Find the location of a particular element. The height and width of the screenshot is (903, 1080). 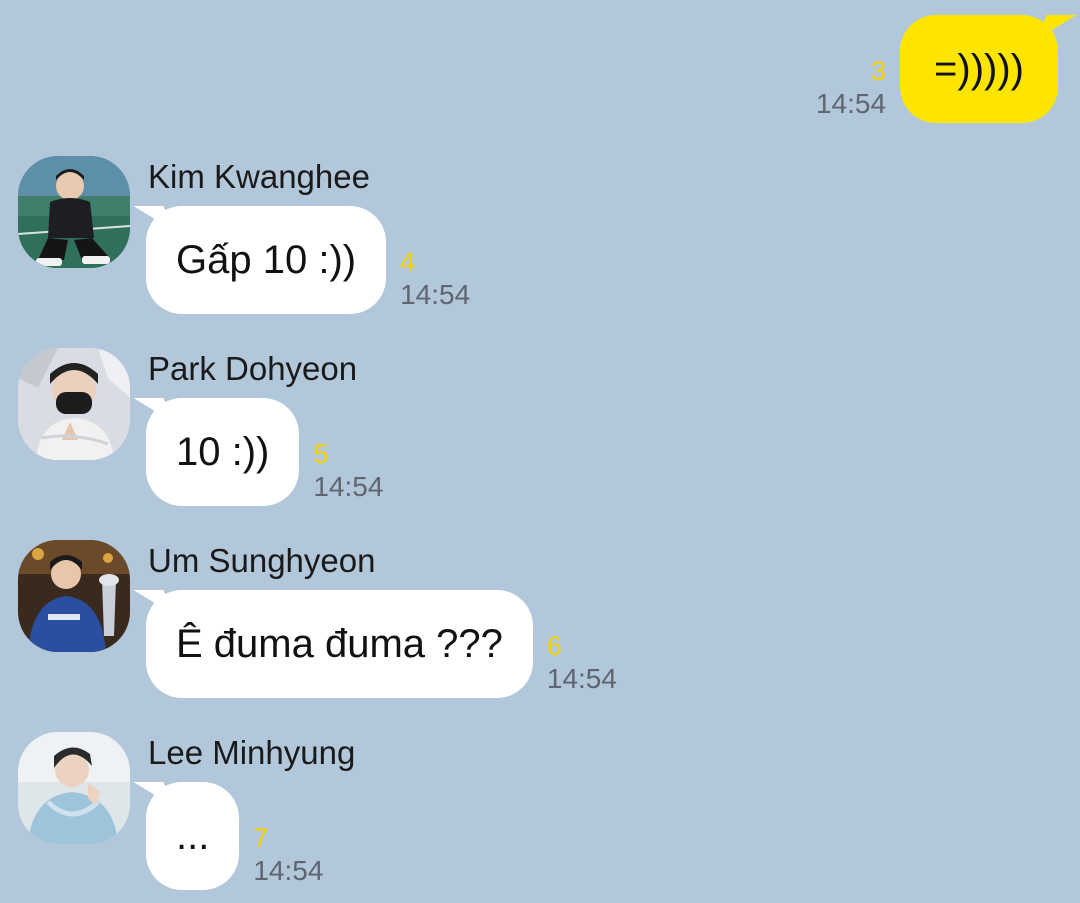

incoming-bubble: Ê đuma đuma ??? is located at coordinates (339, 644).